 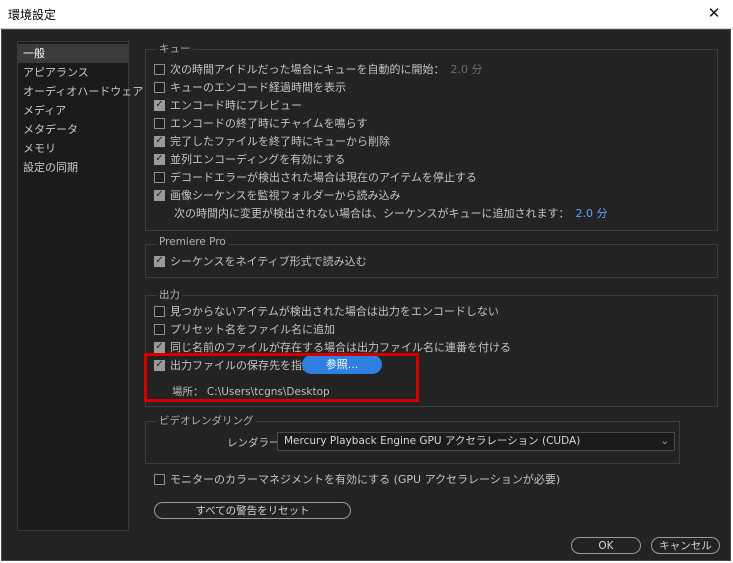 I want to click on highlight-box, so click(x=281, y=377).